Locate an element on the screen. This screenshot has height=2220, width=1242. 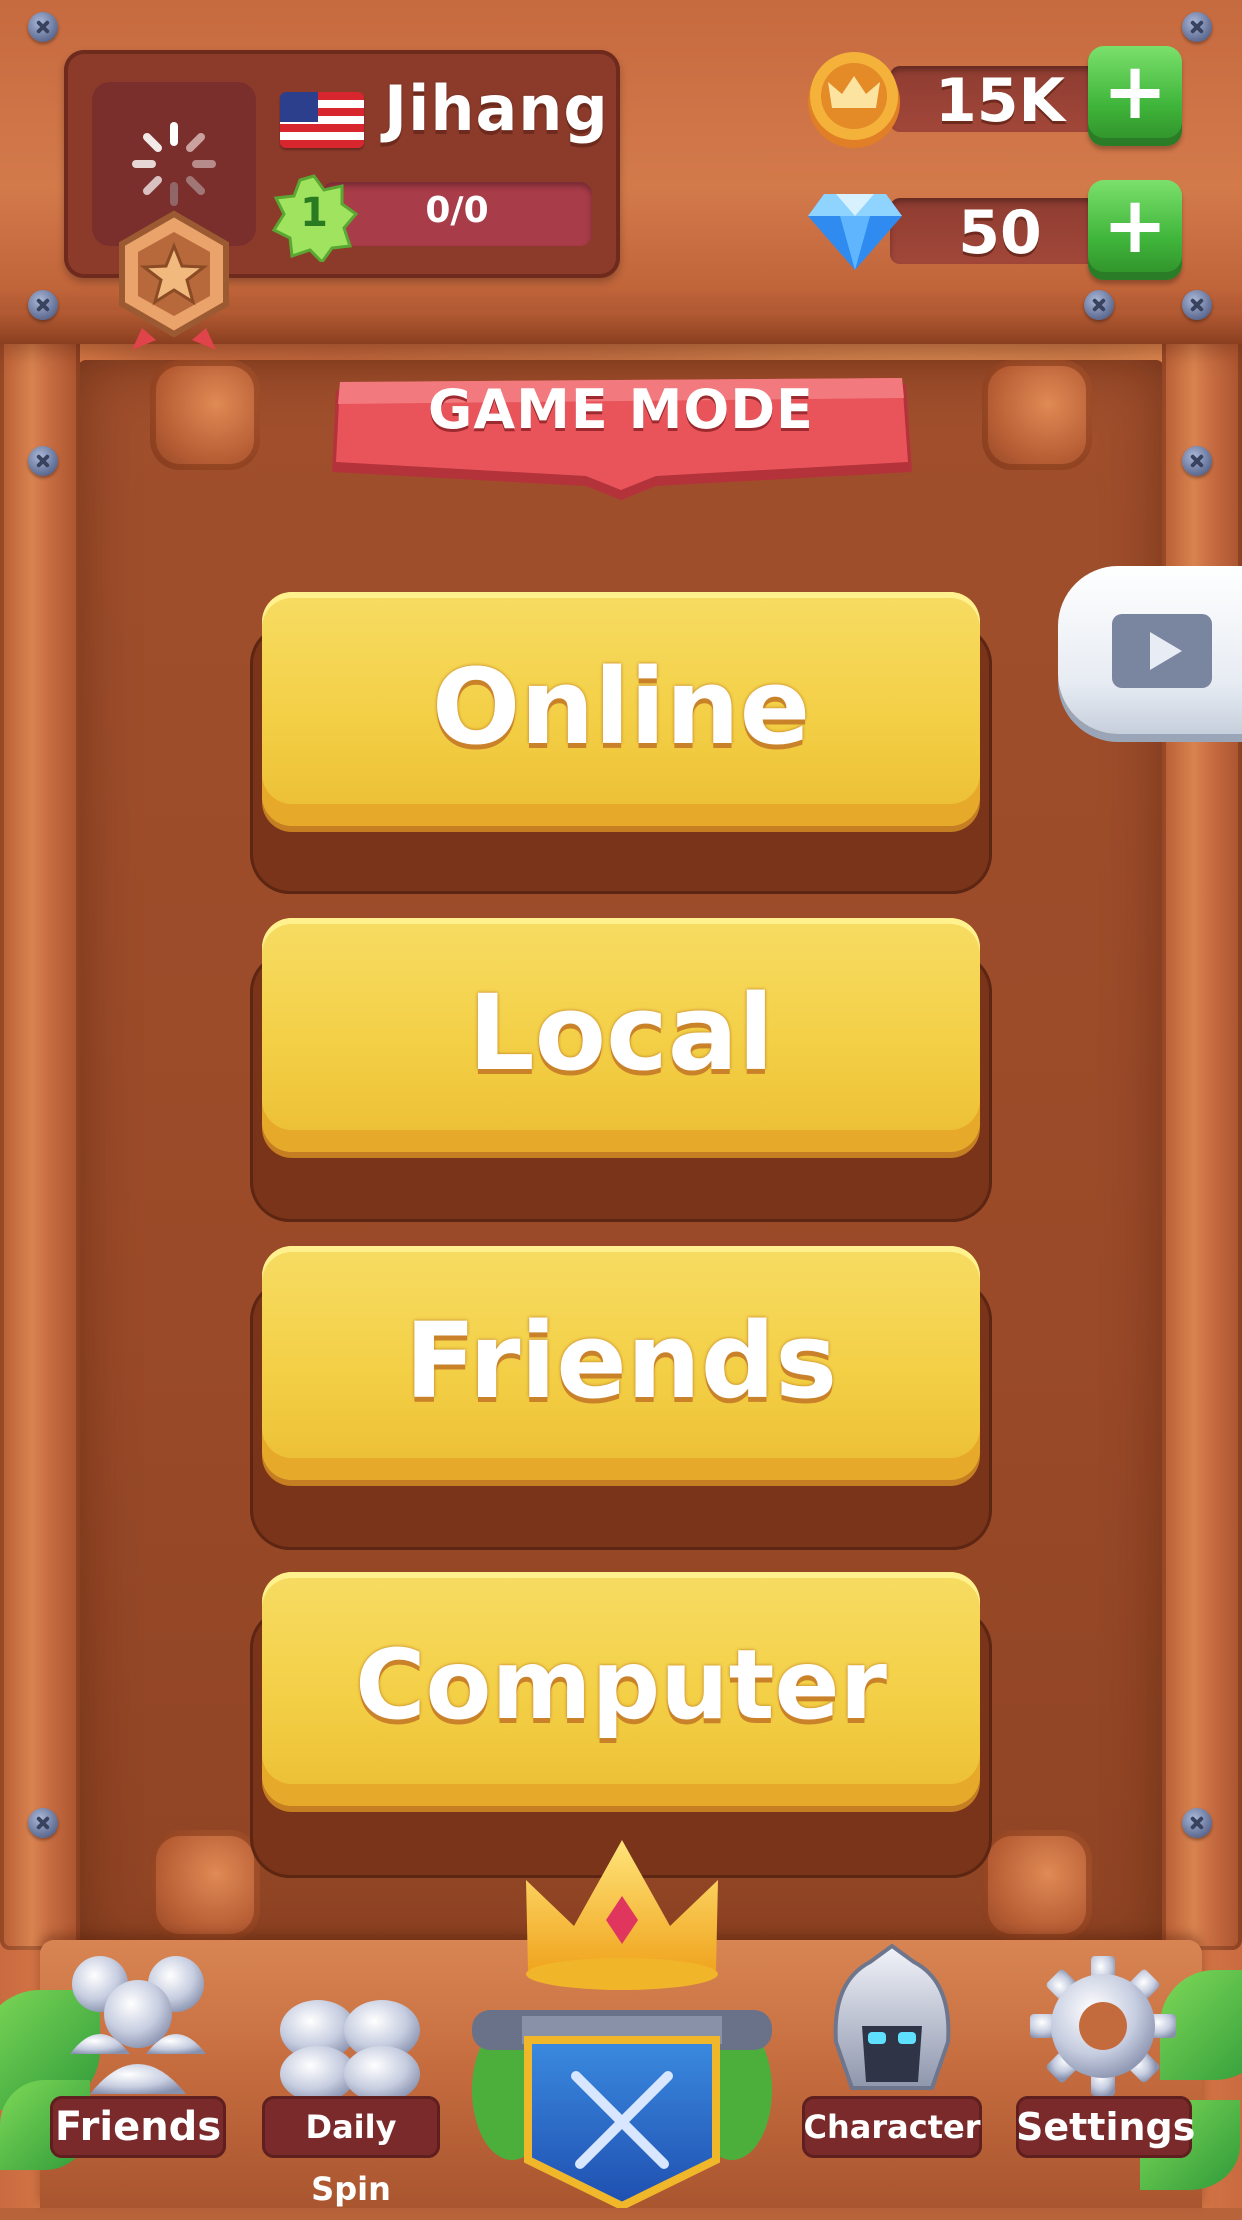
helmet-character-icon is located at coordinates (892, 2017).